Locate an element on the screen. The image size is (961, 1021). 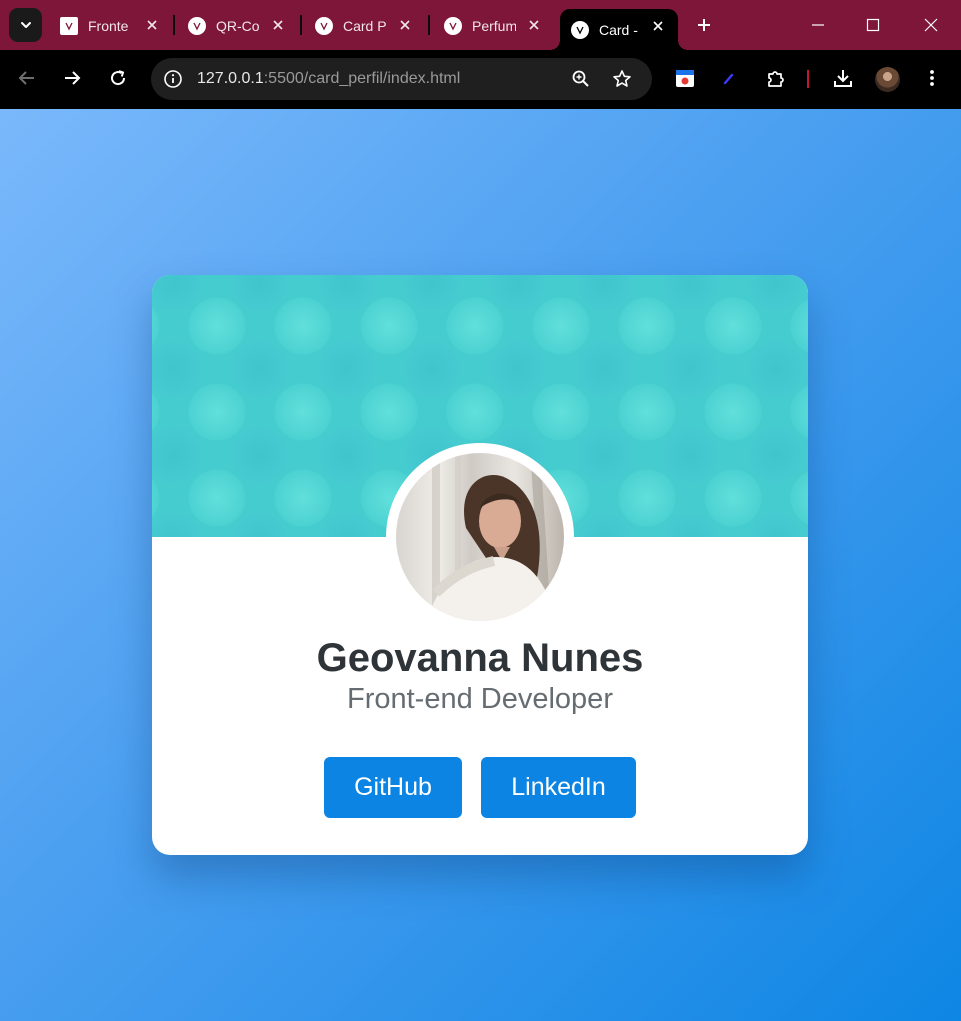
tab-title: Perfum is located at coordinates (494, 25).